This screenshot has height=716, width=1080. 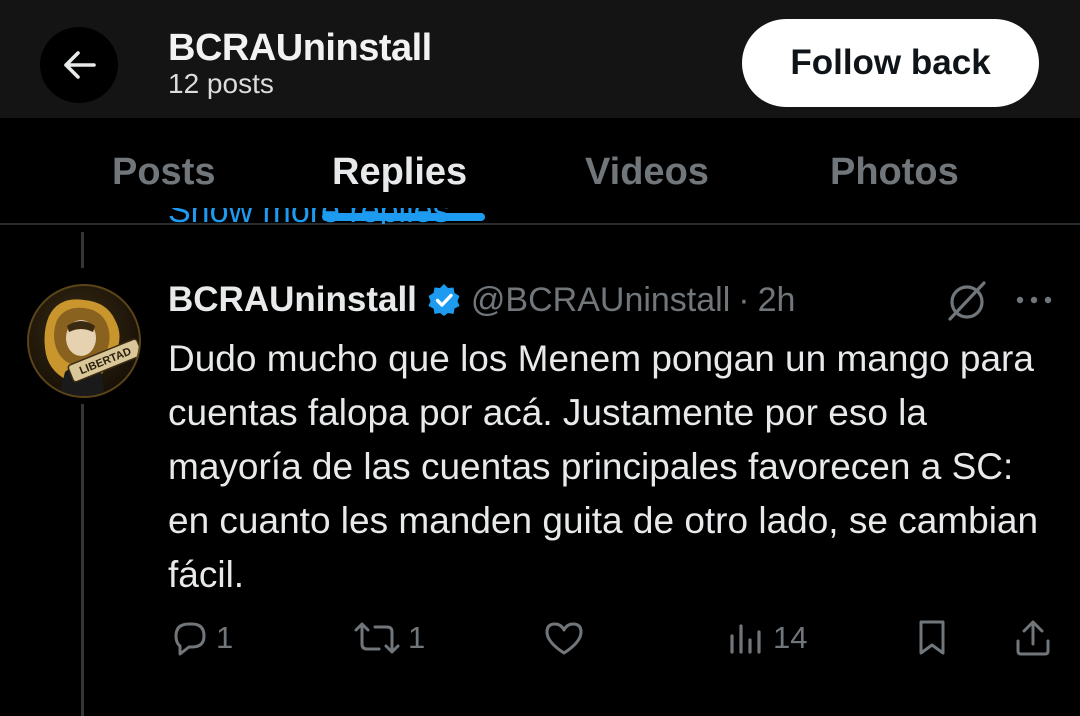 I want to click on bookmark-button, so click(x=932, y=638).